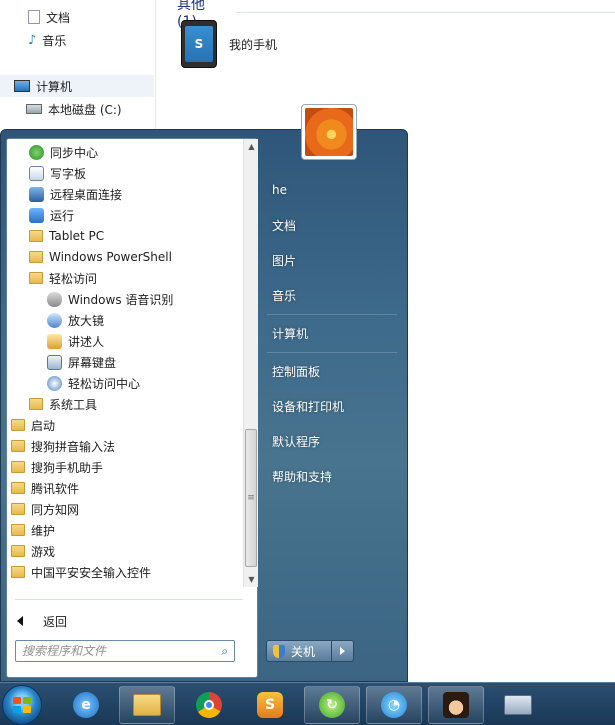  I want to click on shutdown-label: 关机, so click(303, 651).